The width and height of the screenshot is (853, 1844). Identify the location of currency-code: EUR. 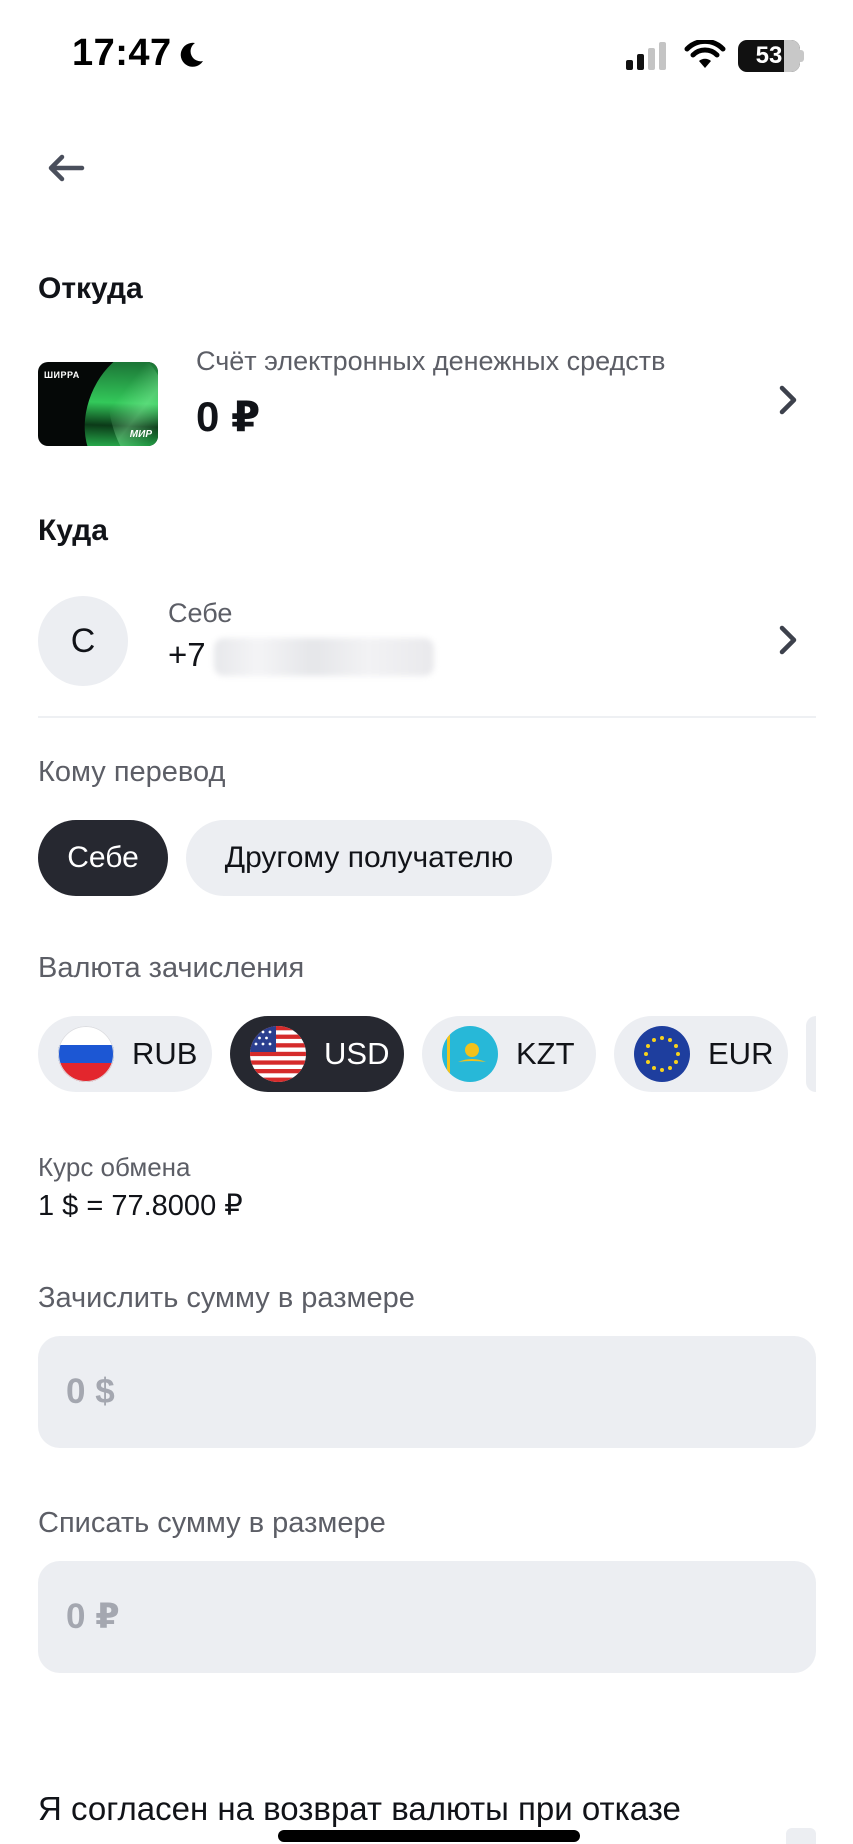
(741, 1053).